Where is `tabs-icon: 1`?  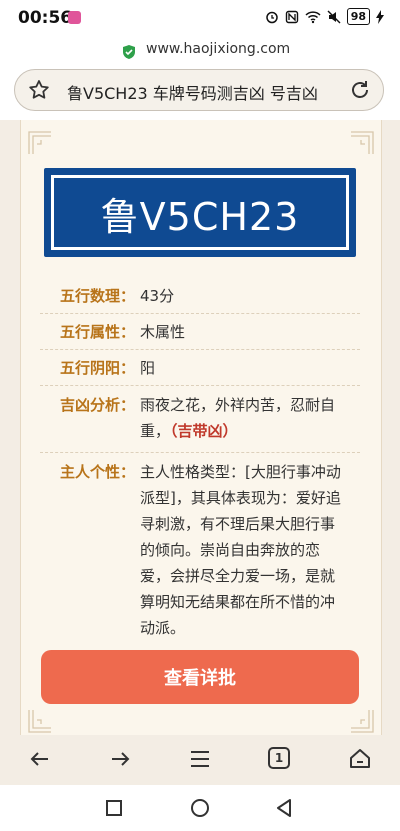
tabs-icon: 1 is located at coordinates (279, 758).